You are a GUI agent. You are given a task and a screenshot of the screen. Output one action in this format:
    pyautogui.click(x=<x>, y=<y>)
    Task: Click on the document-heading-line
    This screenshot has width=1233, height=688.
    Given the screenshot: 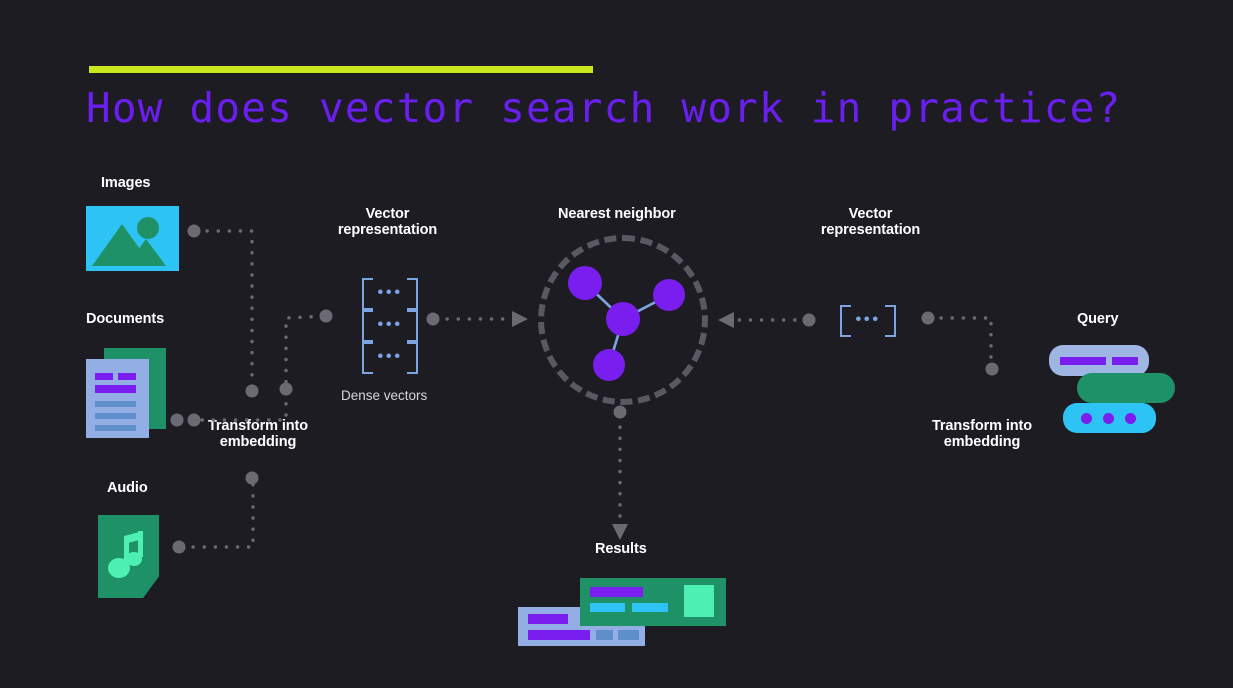 What is the action you would take?
    pyautogui.click(x=115, y=389)
    